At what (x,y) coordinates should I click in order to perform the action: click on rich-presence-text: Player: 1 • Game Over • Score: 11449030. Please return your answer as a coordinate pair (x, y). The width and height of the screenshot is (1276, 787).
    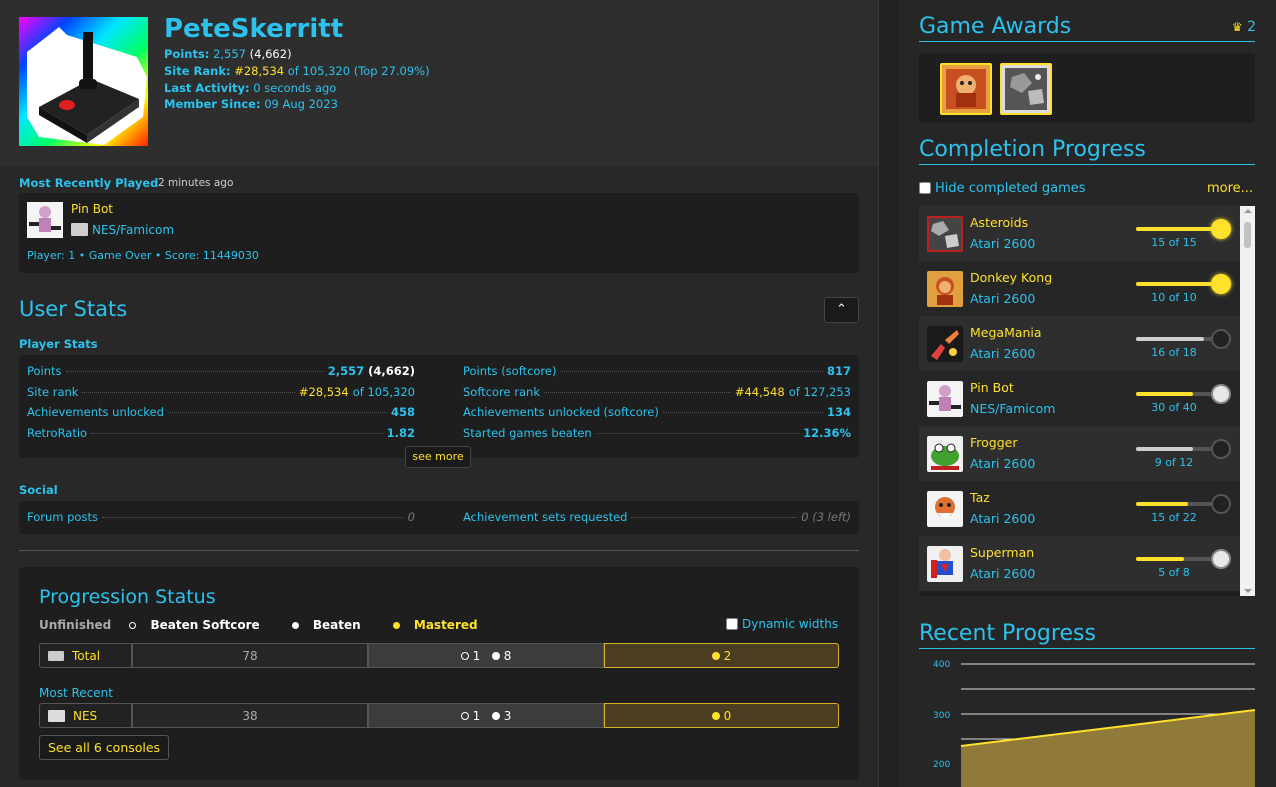
    Looking at the image, I should click on (143, 255).